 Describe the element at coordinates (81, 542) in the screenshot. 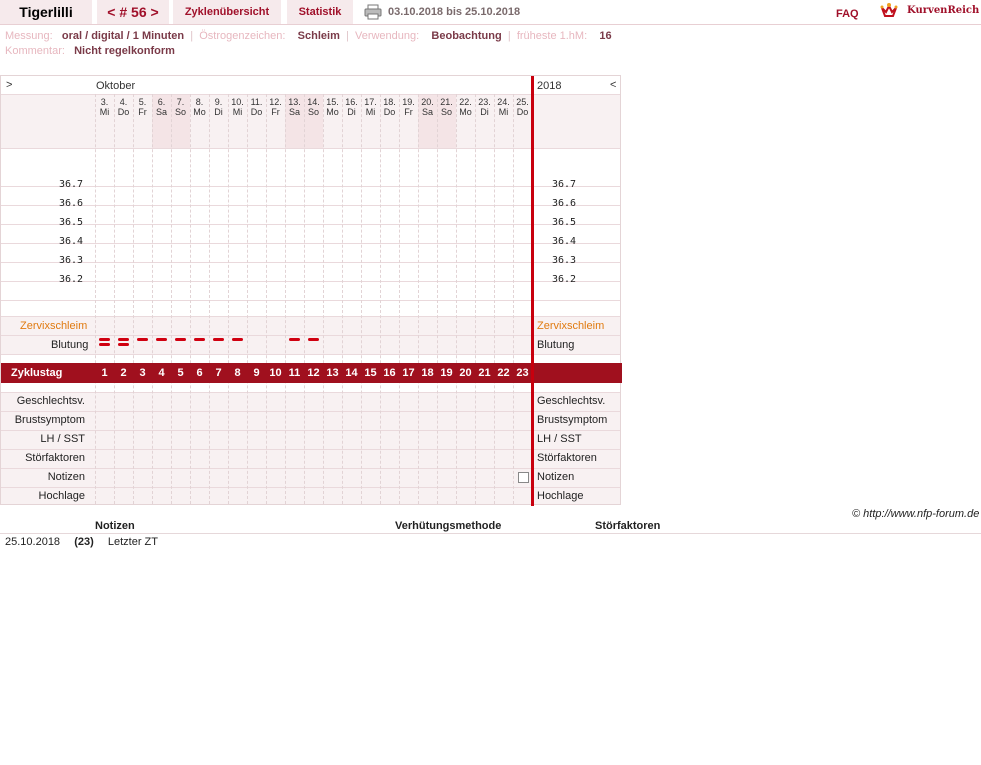

I see `note-row: 25.10.2018 (23) Letzter ZT` at that location.